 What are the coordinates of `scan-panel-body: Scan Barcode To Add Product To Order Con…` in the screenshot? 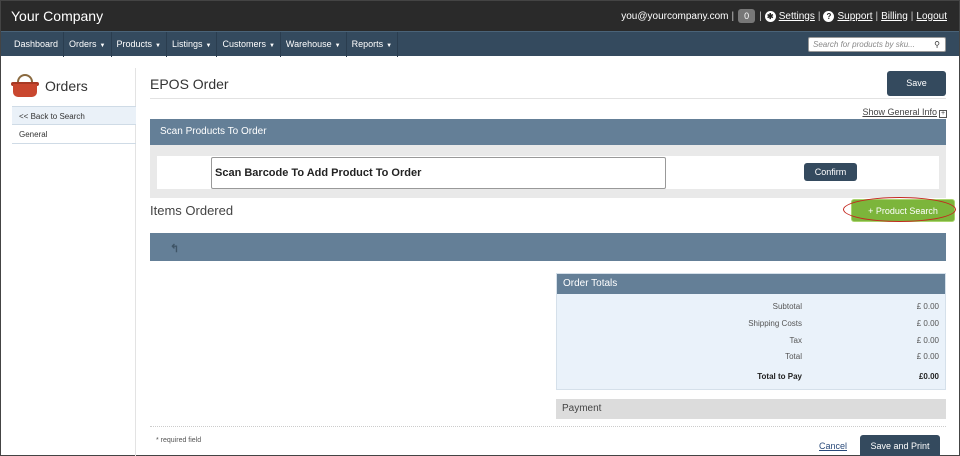 It's located at (548, 172).